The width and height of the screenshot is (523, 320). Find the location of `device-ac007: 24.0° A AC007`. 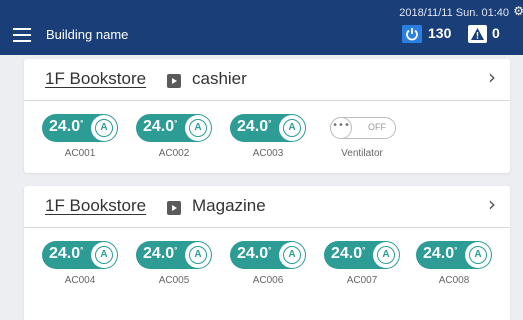

device-ac007: 24.0° A AC007 is located at coordinates (362, 268).